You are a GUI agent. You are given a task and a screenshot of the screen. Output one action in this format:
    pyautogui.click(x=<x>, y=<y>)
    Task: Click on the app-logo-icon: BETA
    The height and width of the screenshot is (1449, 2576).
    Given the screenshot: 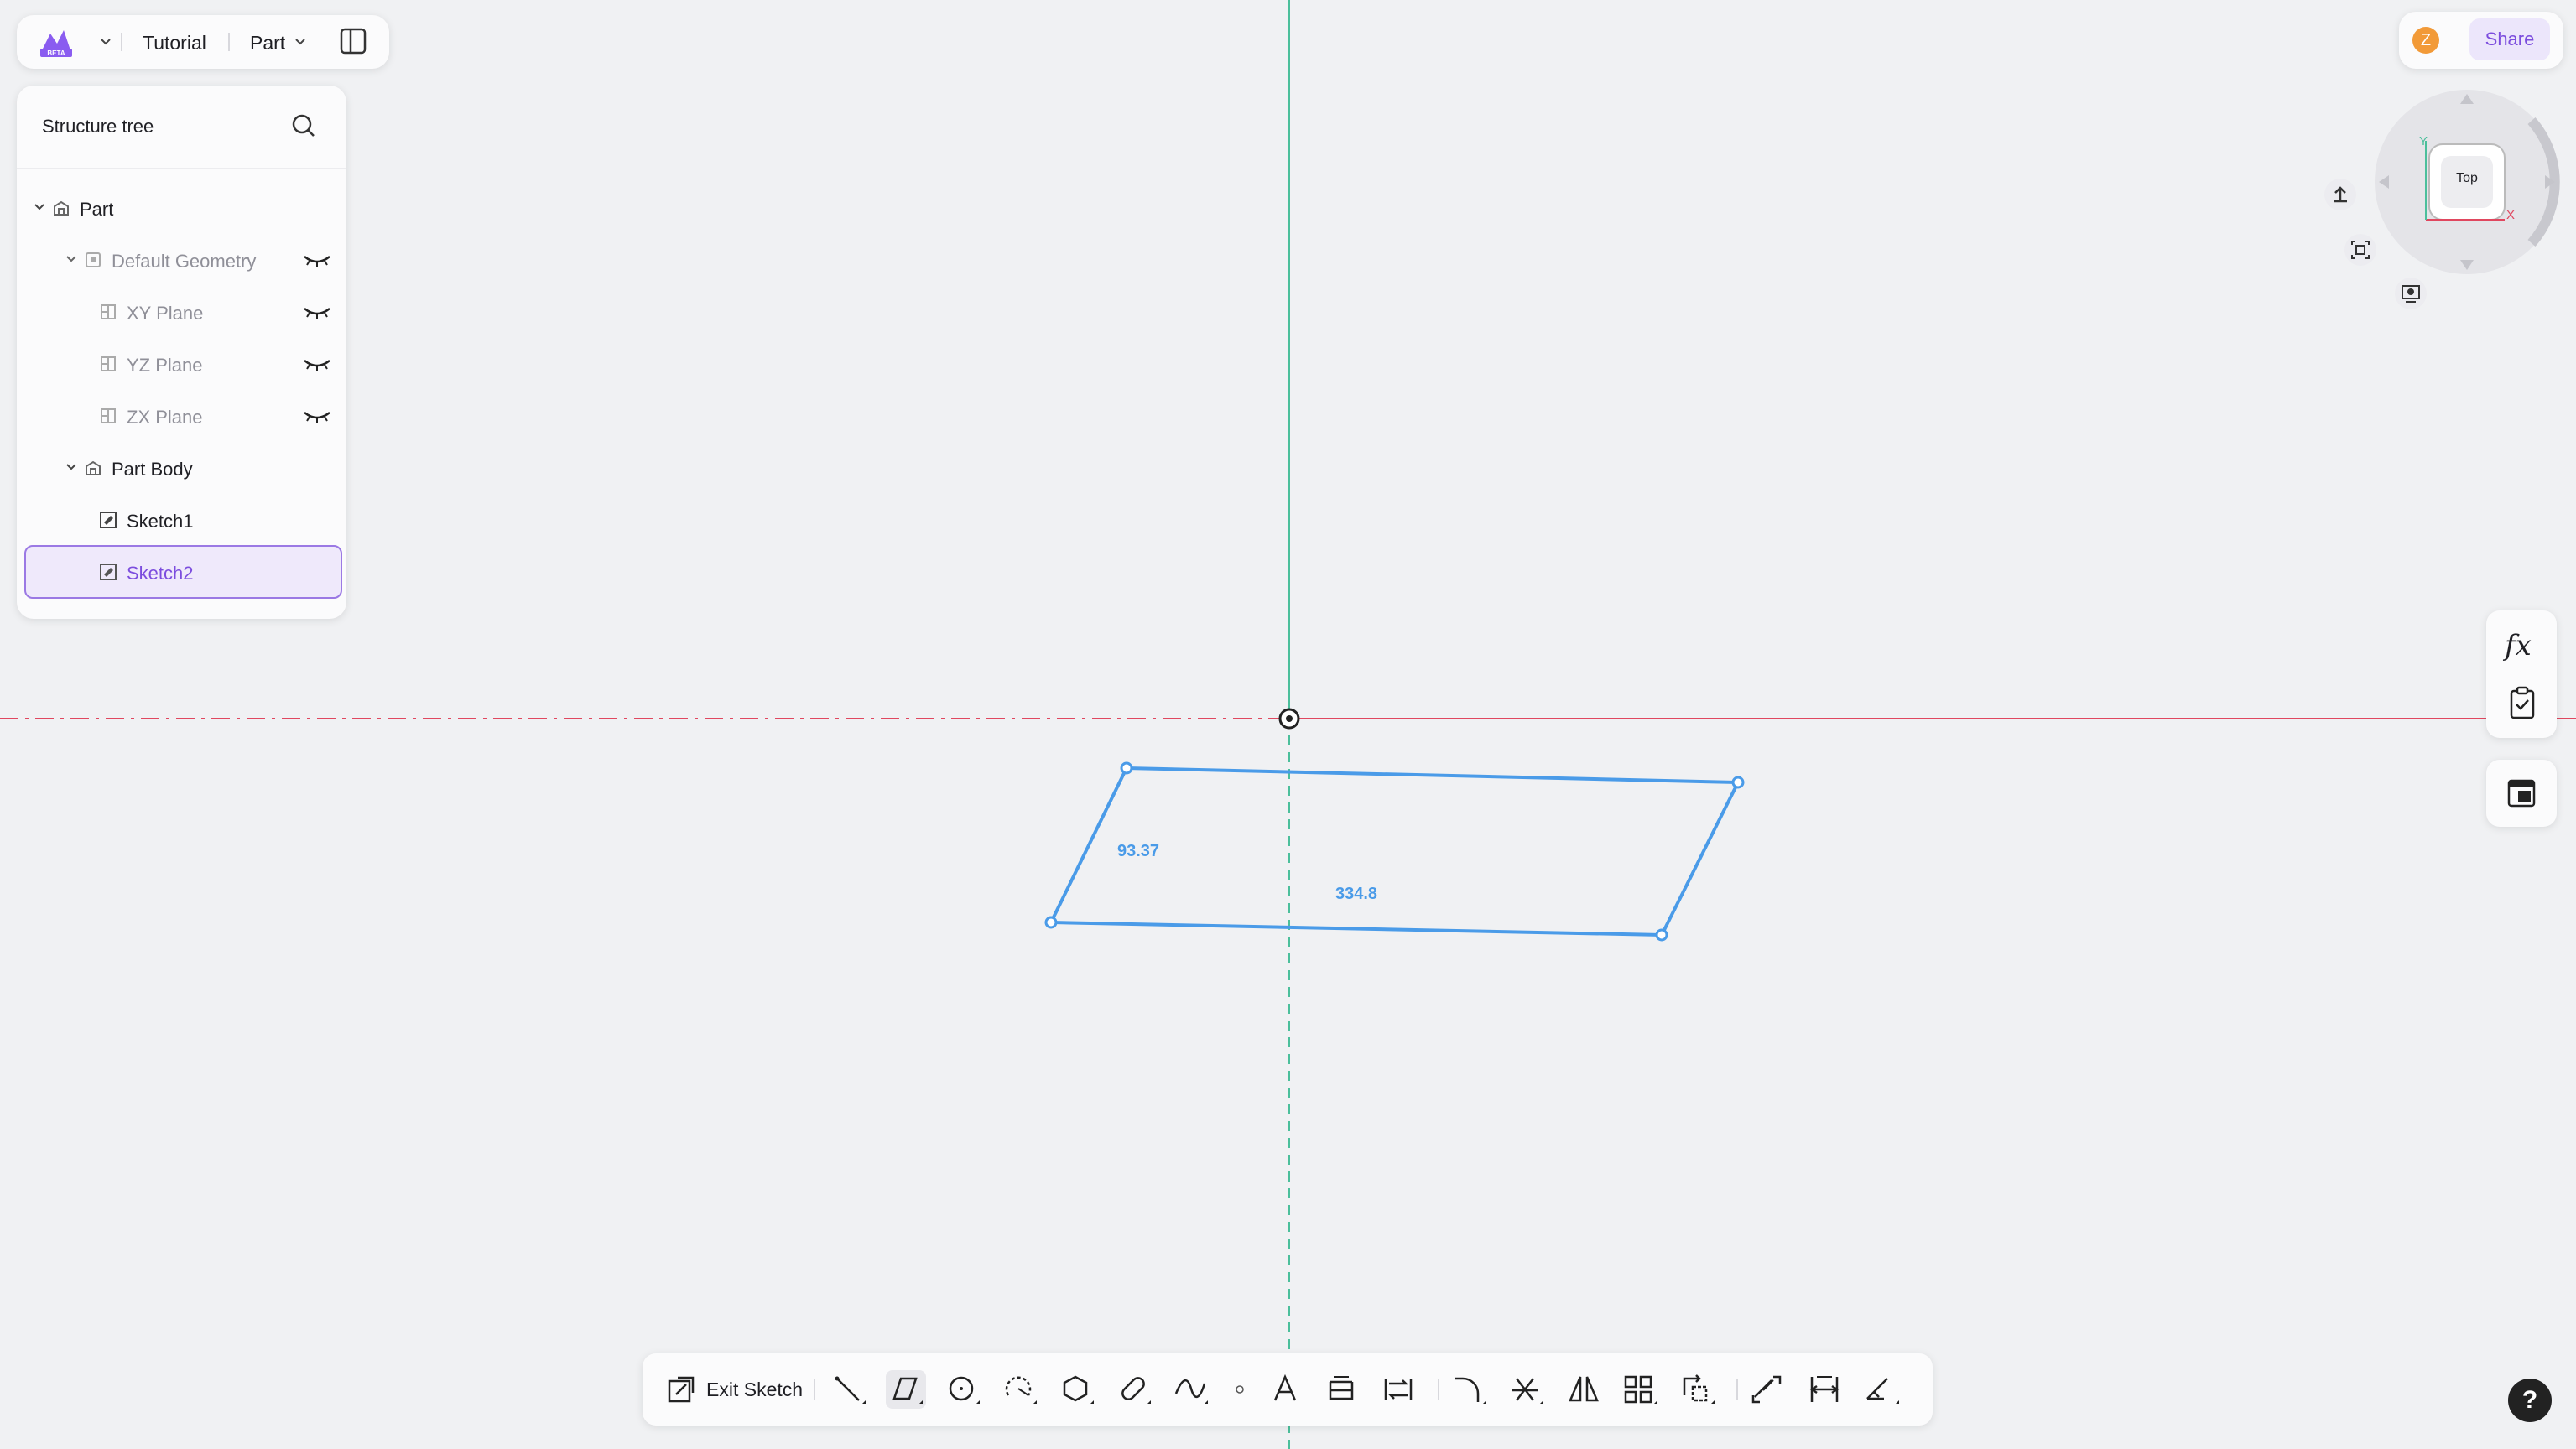 What is the action you would take?
    pyautogui.click(x=57, y=42)
    